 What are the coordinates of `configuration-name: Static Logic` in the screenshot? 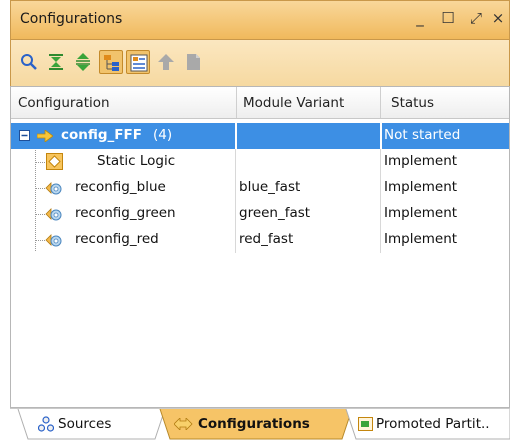 It's located at (136, 161).